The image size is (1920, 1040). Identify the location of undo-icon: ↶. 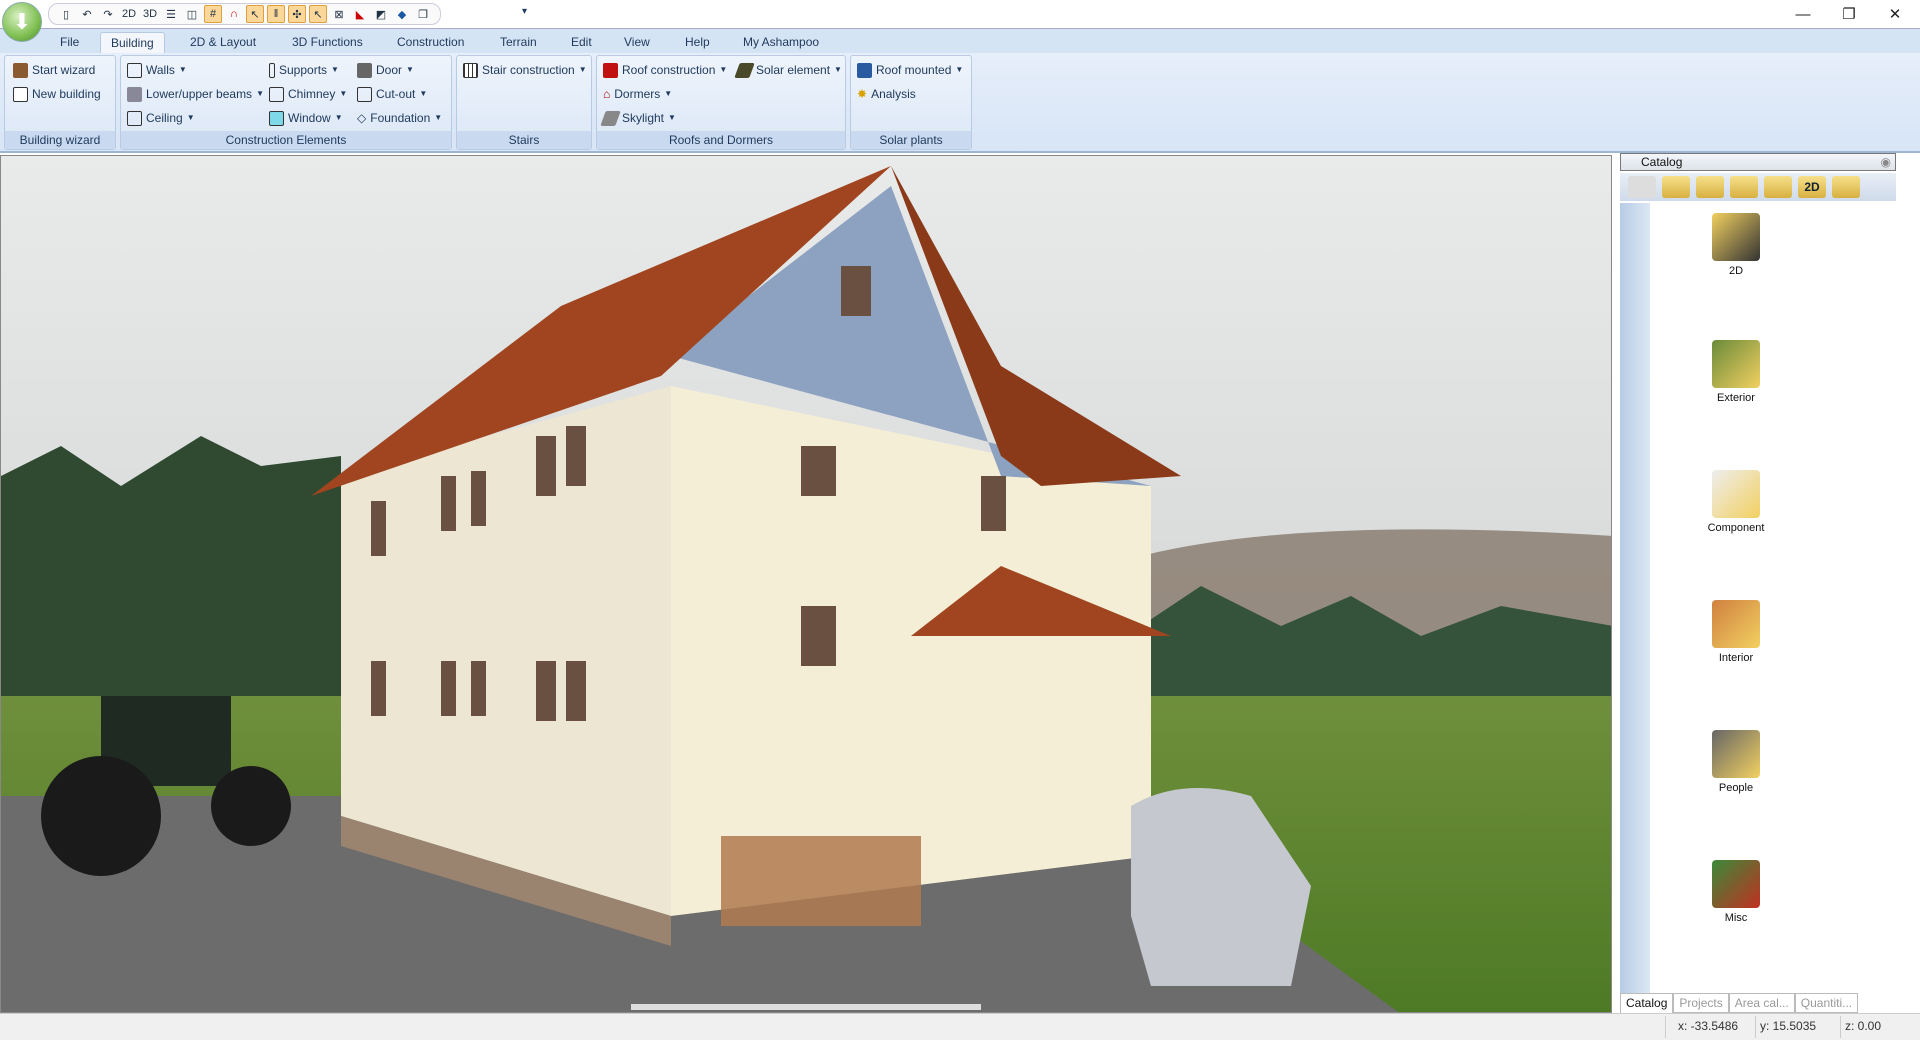
(87, 14).